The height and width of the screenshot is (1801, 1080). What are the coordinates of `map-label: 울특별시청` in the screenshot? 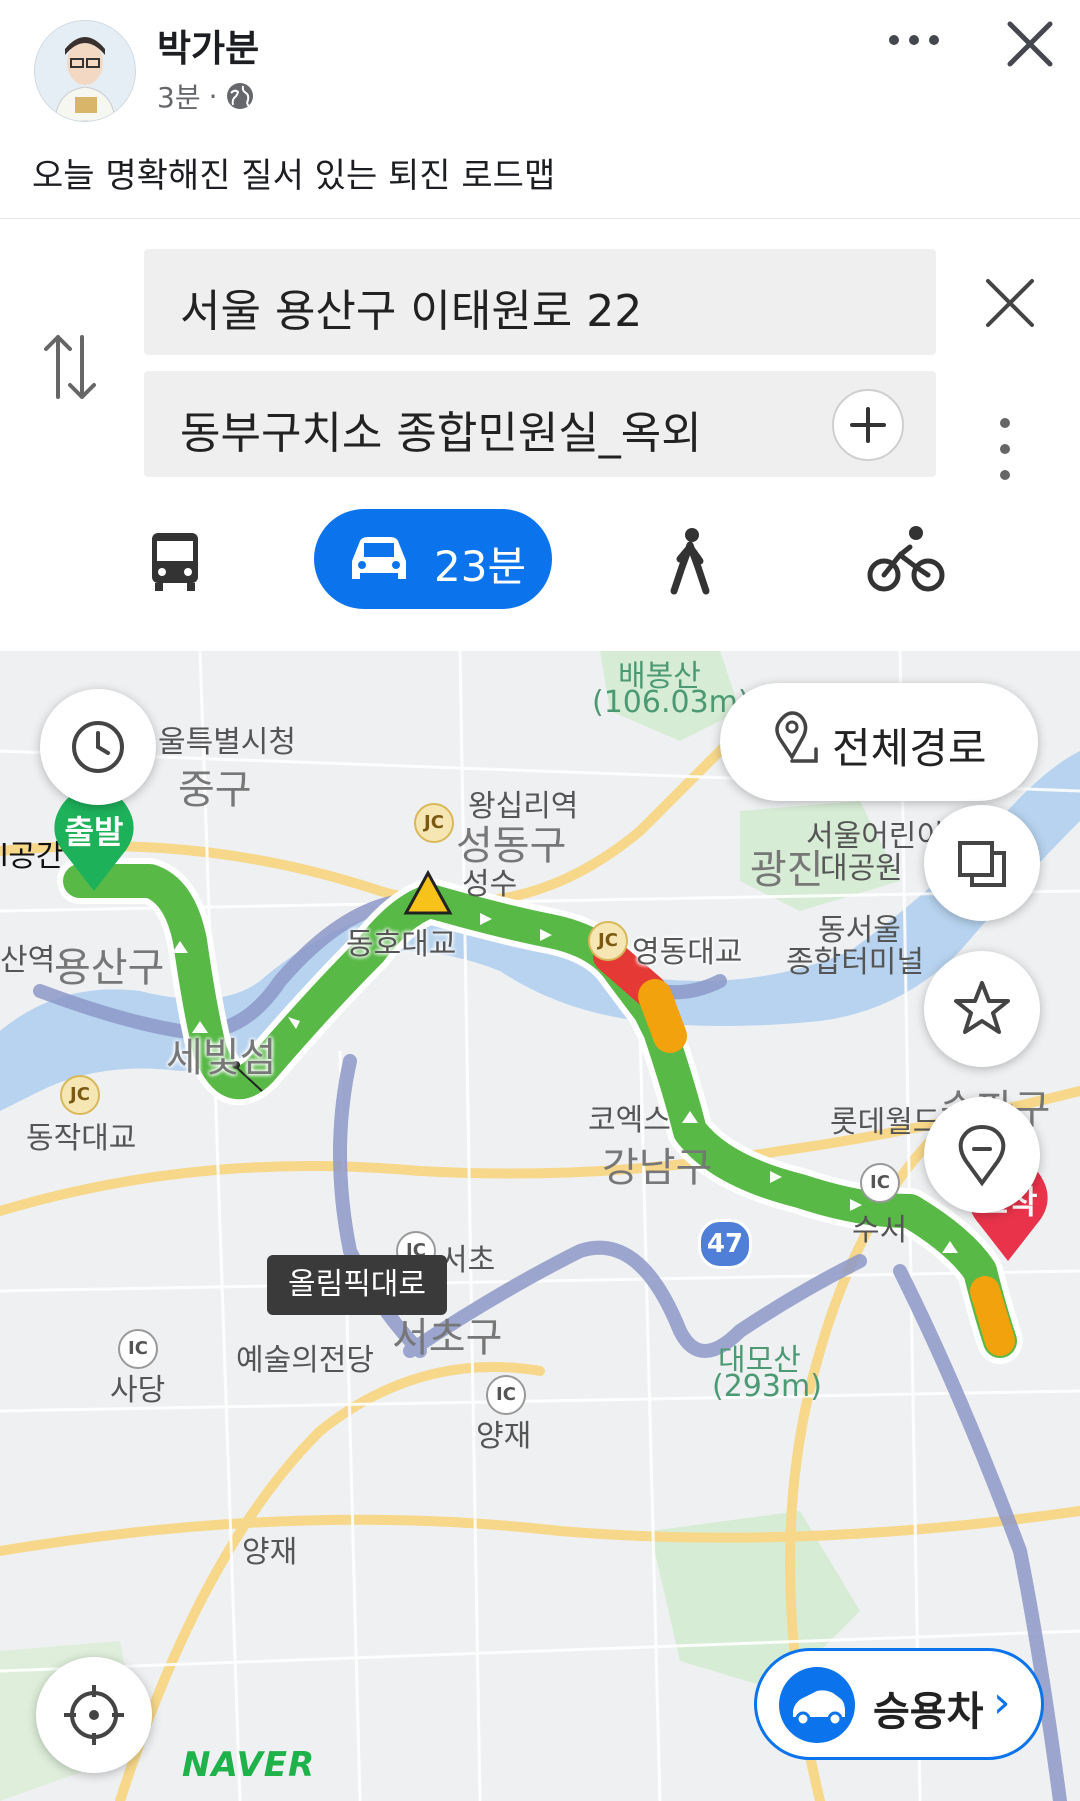 It's located at (227, 742).